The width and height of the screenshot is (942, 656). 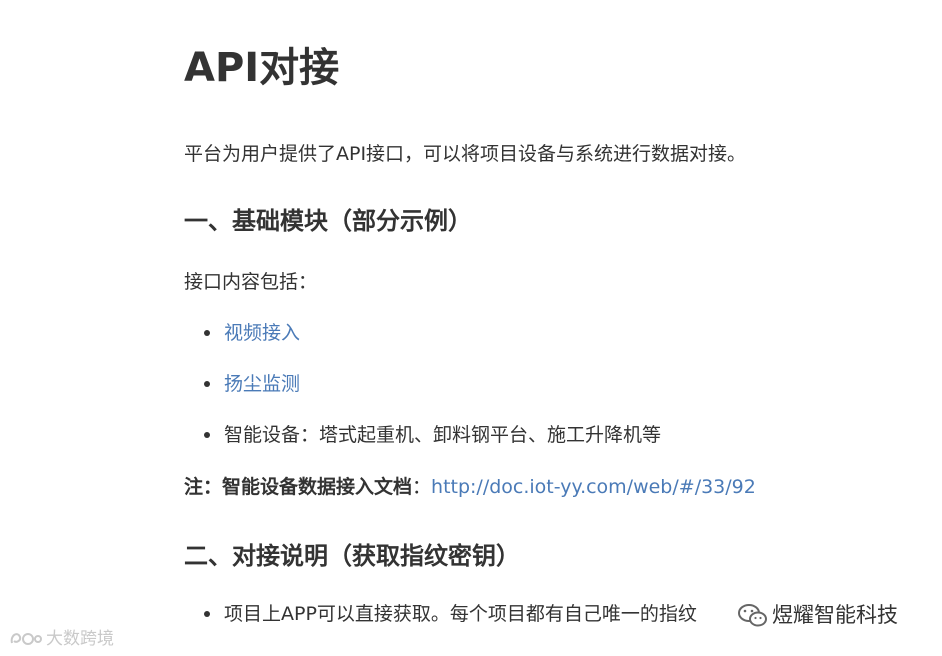 What do you see at coordinates (752, 615) in the screenshot?
I see `wechat-icon` at bounding box center [752, 615].